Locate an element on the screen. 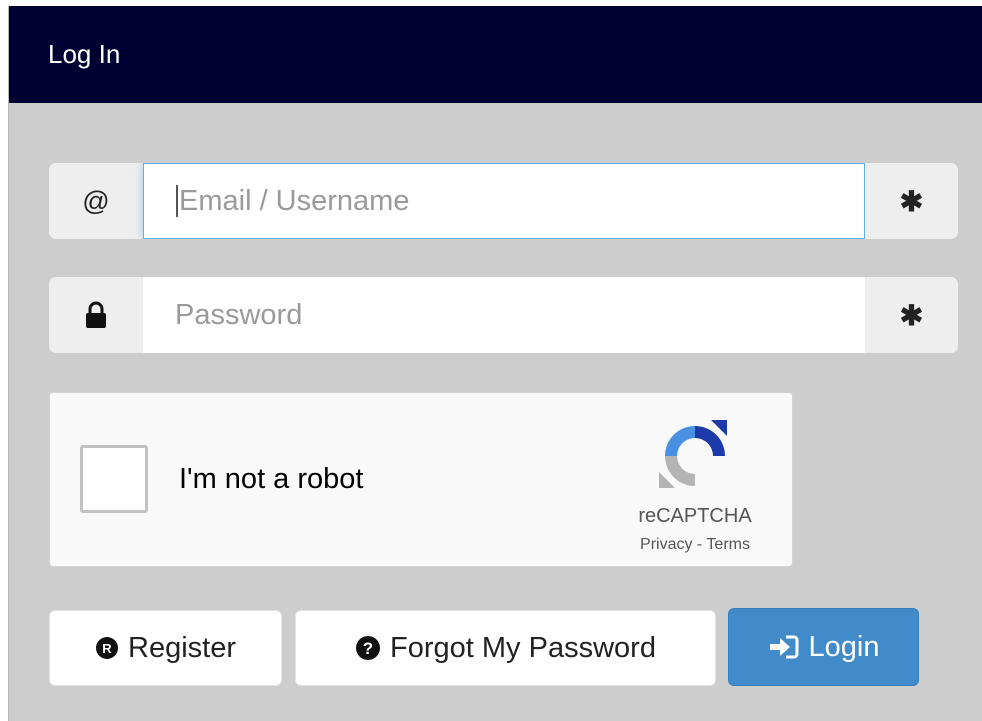 The image size is (982, 721). password-placeholder: Password is located at coordinates (239, 314).